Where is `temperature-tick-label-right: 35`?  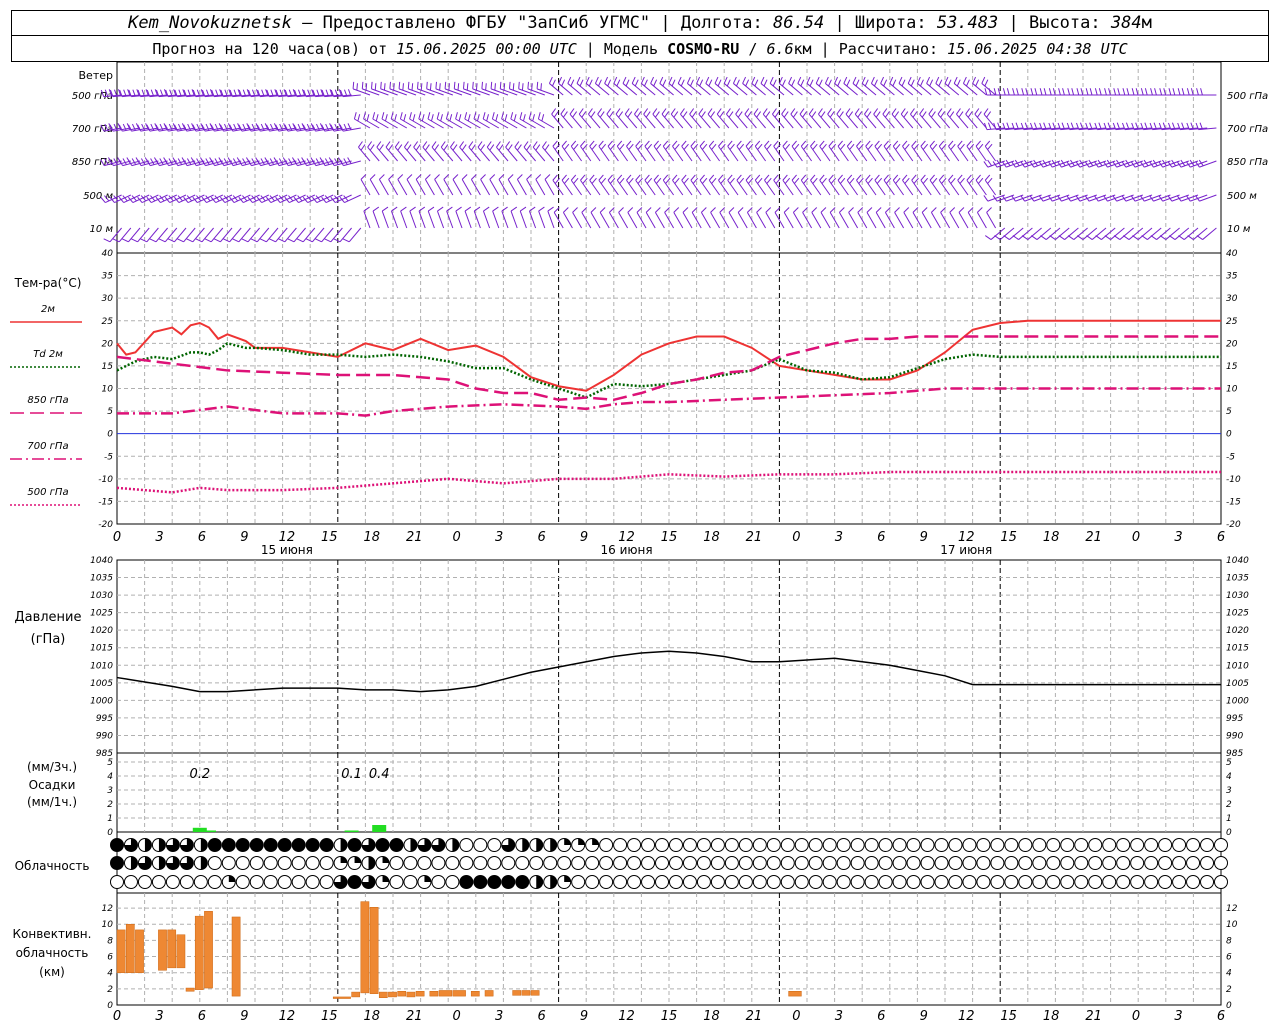 temperature-tick-label-right: 35 is located at coordinates (1232, 277).